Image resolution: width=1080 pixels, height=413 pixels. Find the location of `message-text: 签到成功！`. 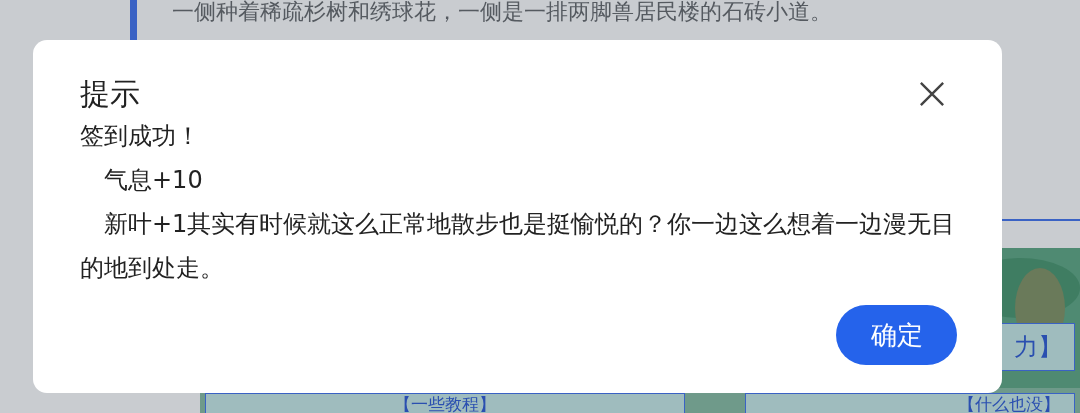

message-text: 签到成功！ is located at coordinates (140, 136).